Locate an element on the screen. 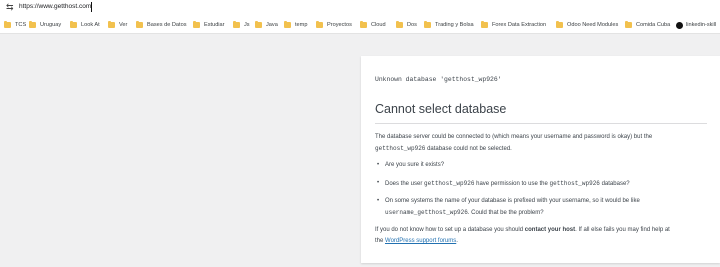 This screenshot has width=720, height=267. bookmark-comida-cuba: Comida Cuba is located at coordinates (647, 25).